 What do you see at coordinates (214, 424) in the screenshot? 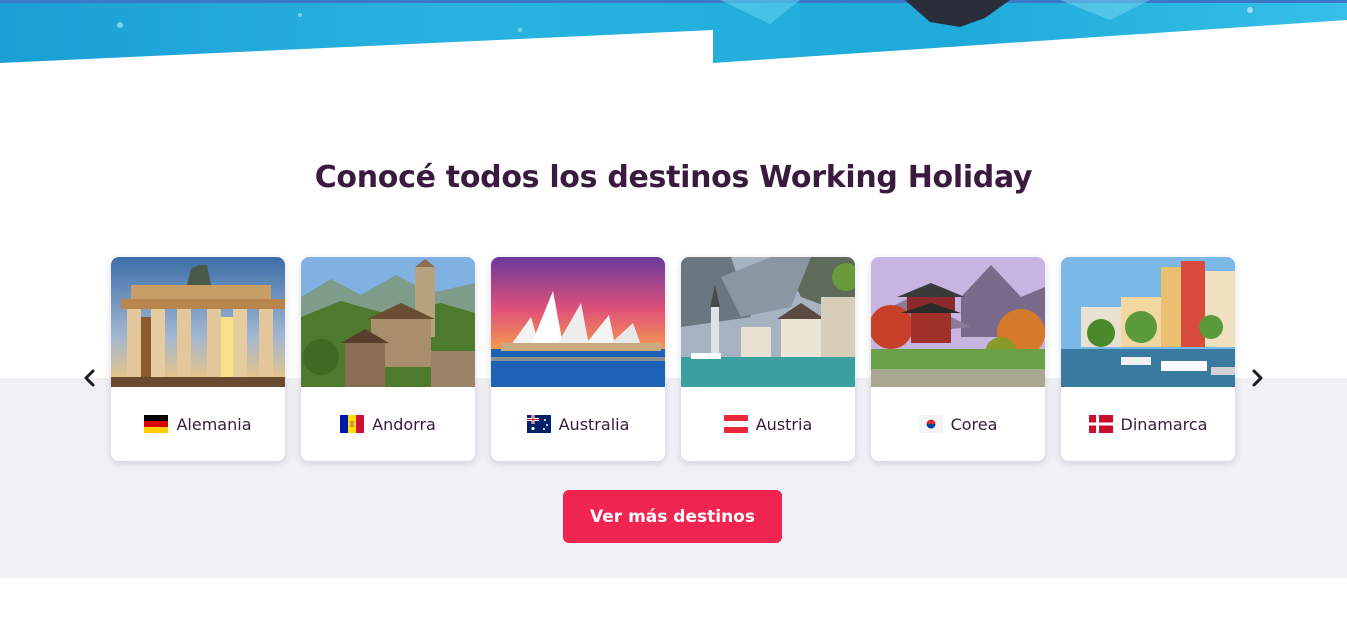
I see `destination-name: Alemania` at bounding box center [214, 424].